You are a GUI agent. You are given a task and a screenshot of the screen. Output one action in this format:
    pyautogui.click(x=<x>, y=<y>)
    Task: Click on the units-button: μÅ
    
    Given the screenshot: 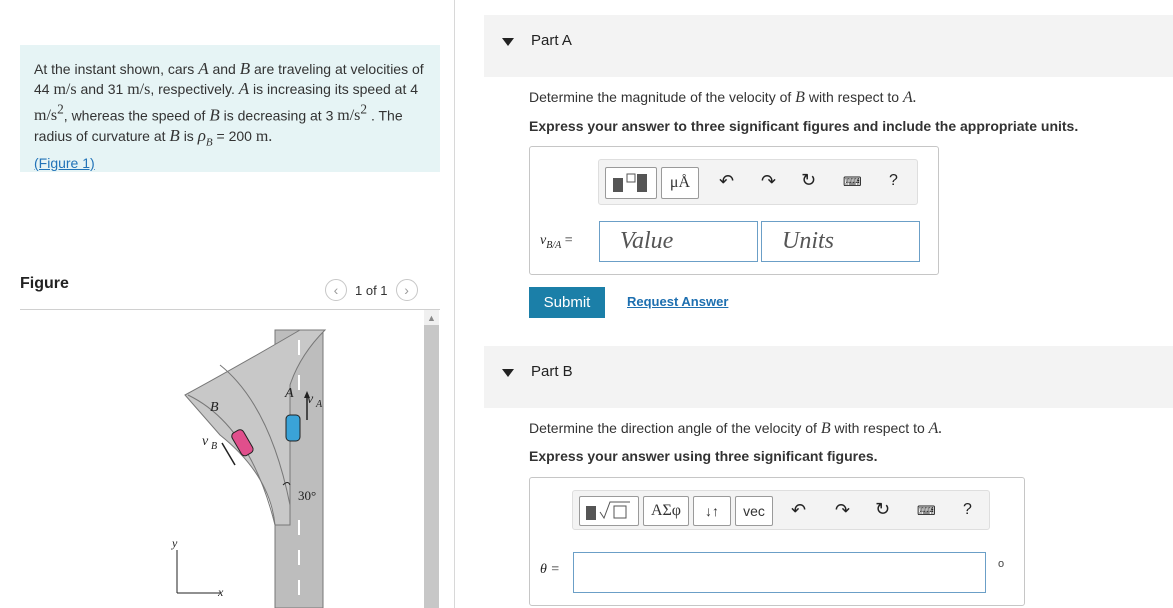 What is the action you would take?
    pyautogui.click(x=680, y=183)
    